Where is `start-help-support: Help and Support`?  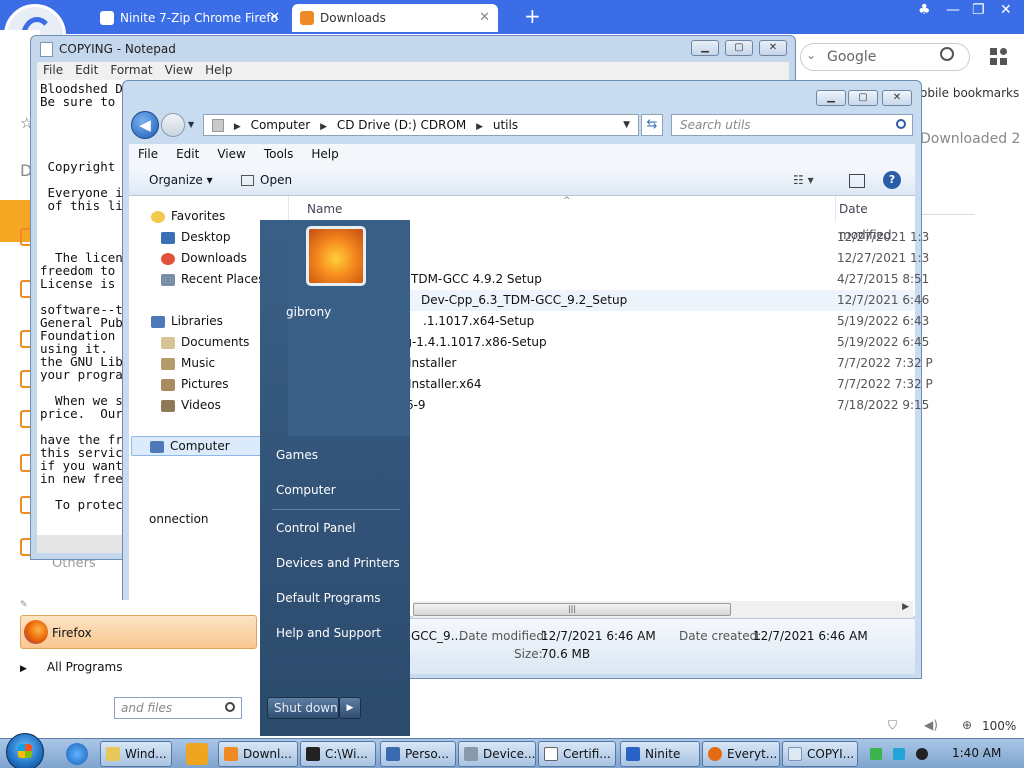
start-help-support: Help and Support is located at coordinates (328, 633).